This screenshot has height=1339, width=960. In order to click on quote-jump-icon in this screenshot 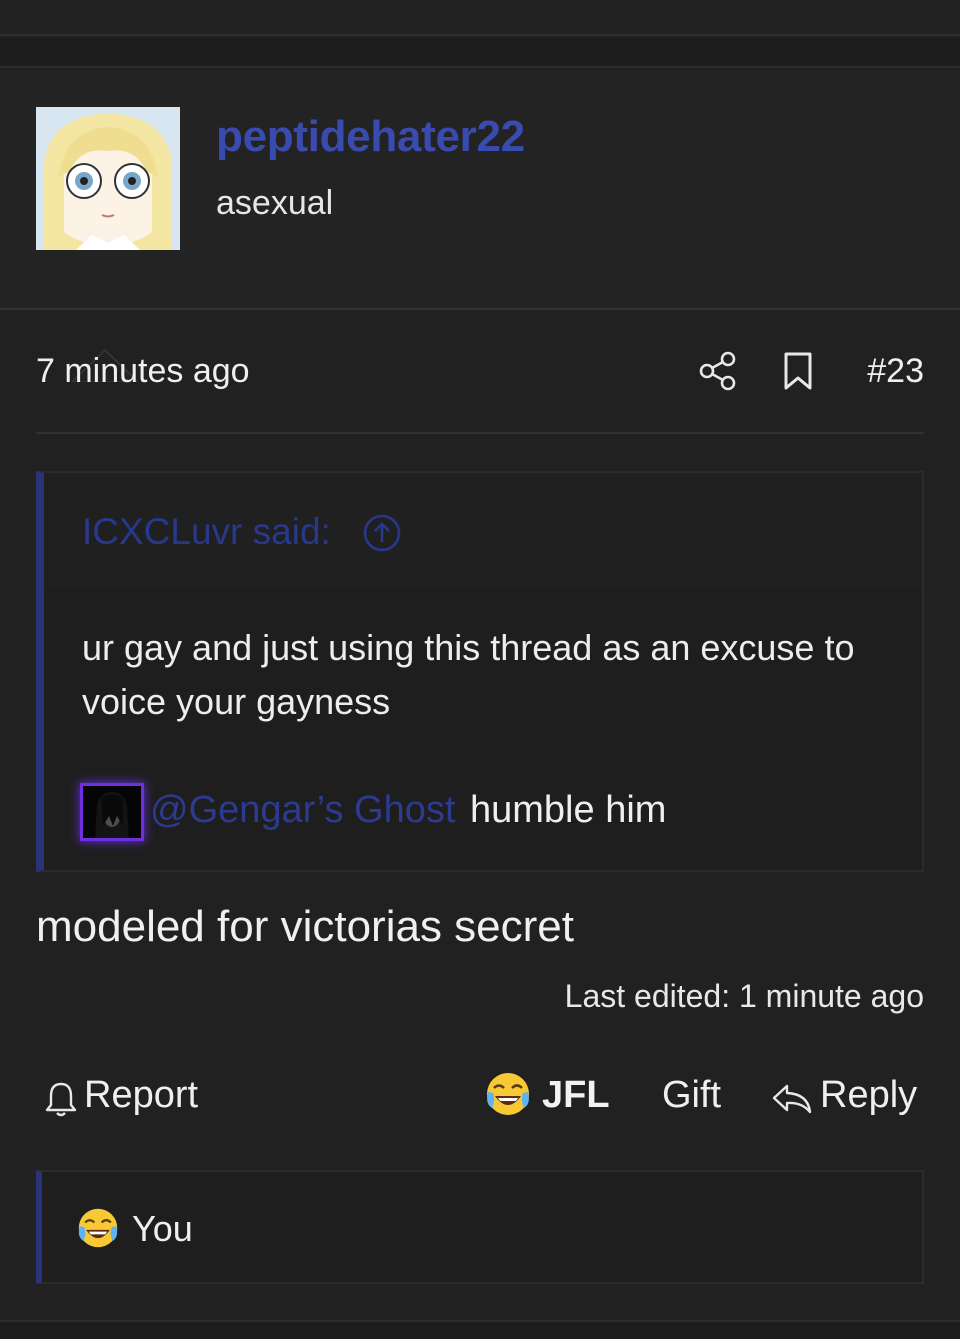, I will do `click(382, 533)`.